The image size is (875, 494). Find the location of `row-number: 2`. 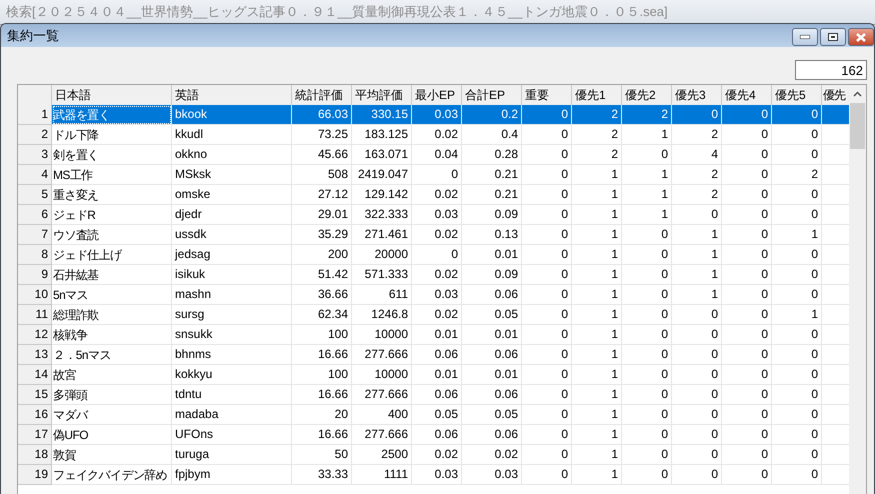

row-number: 2 is located at coordinates (35, 135).